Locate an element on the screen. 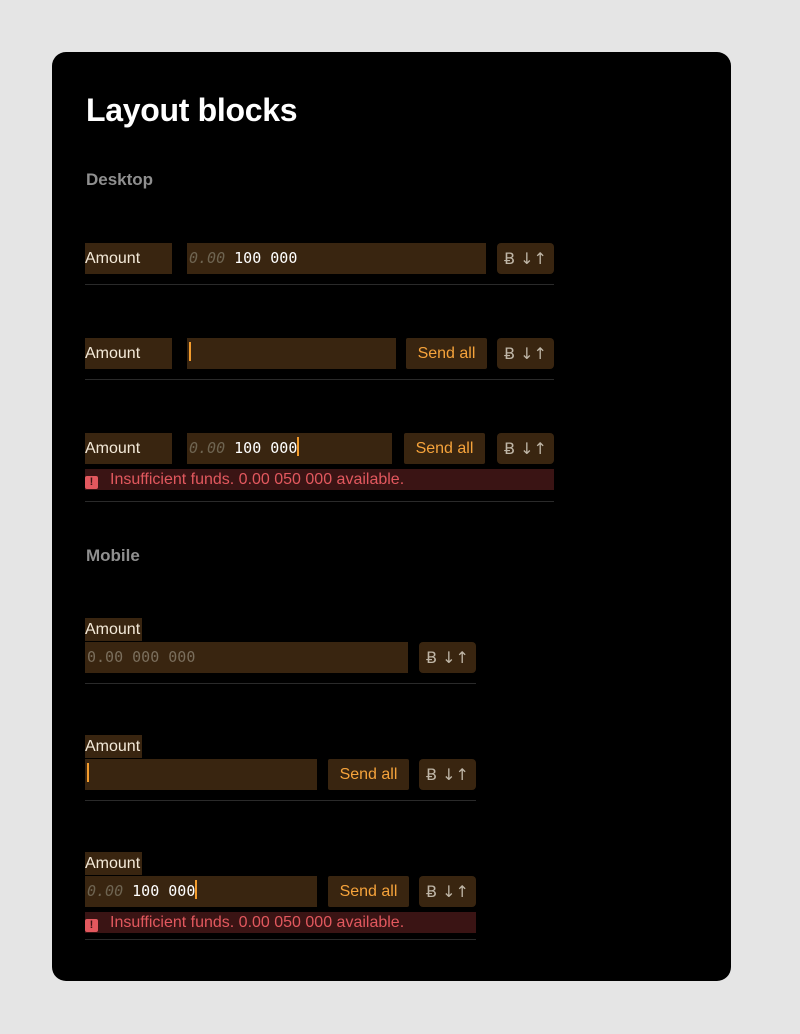 The height and width of the screenshot is (1034, 800). amount-input: 0.00 000 000 is located at coordinates (246, 657).